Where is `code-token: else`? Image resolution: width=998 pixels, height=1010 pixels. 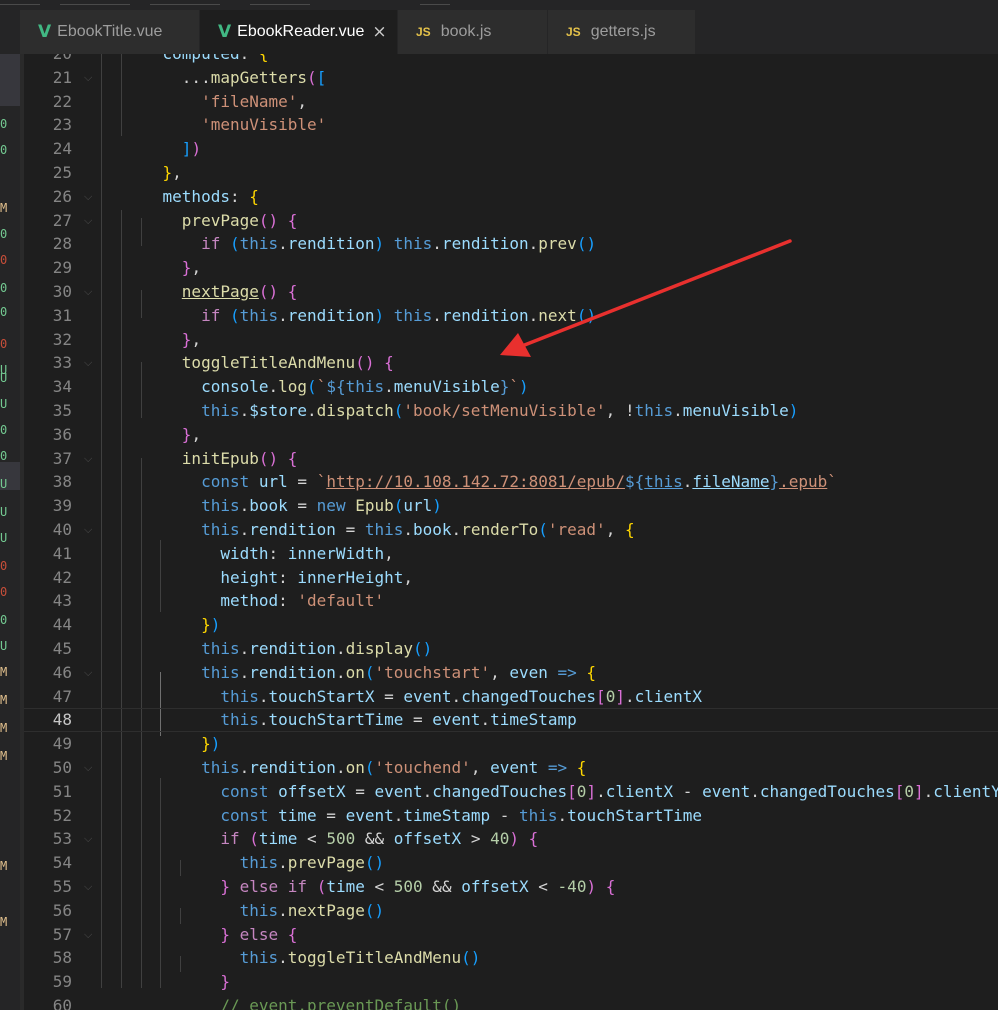
code-token: else is located at coordinates (259, 934).